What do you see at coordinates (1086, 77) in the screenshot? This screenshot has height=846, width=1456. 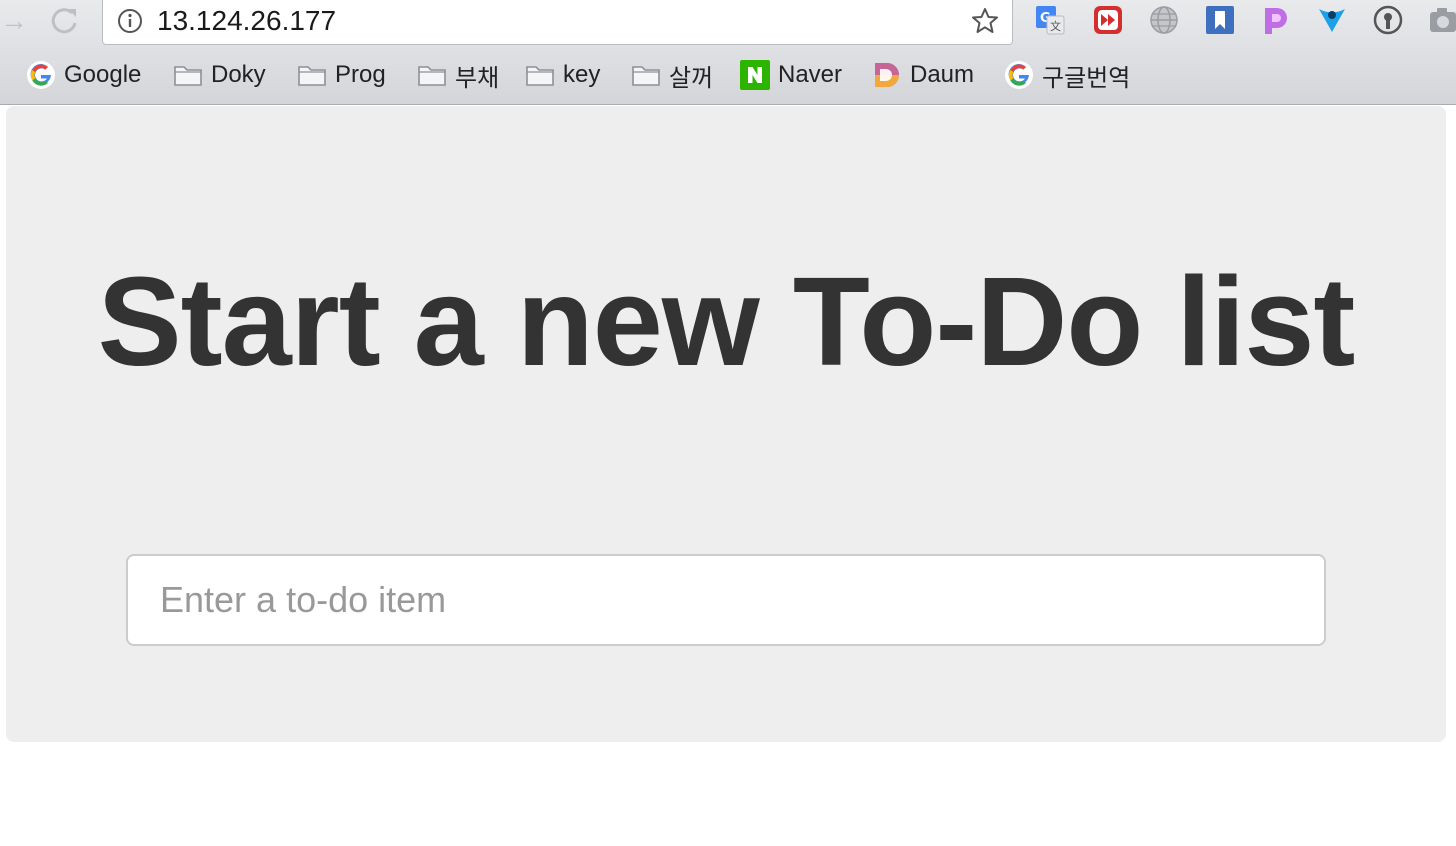 I see `bookmark-label: 구글번역` at bounding box center [1086, 77].